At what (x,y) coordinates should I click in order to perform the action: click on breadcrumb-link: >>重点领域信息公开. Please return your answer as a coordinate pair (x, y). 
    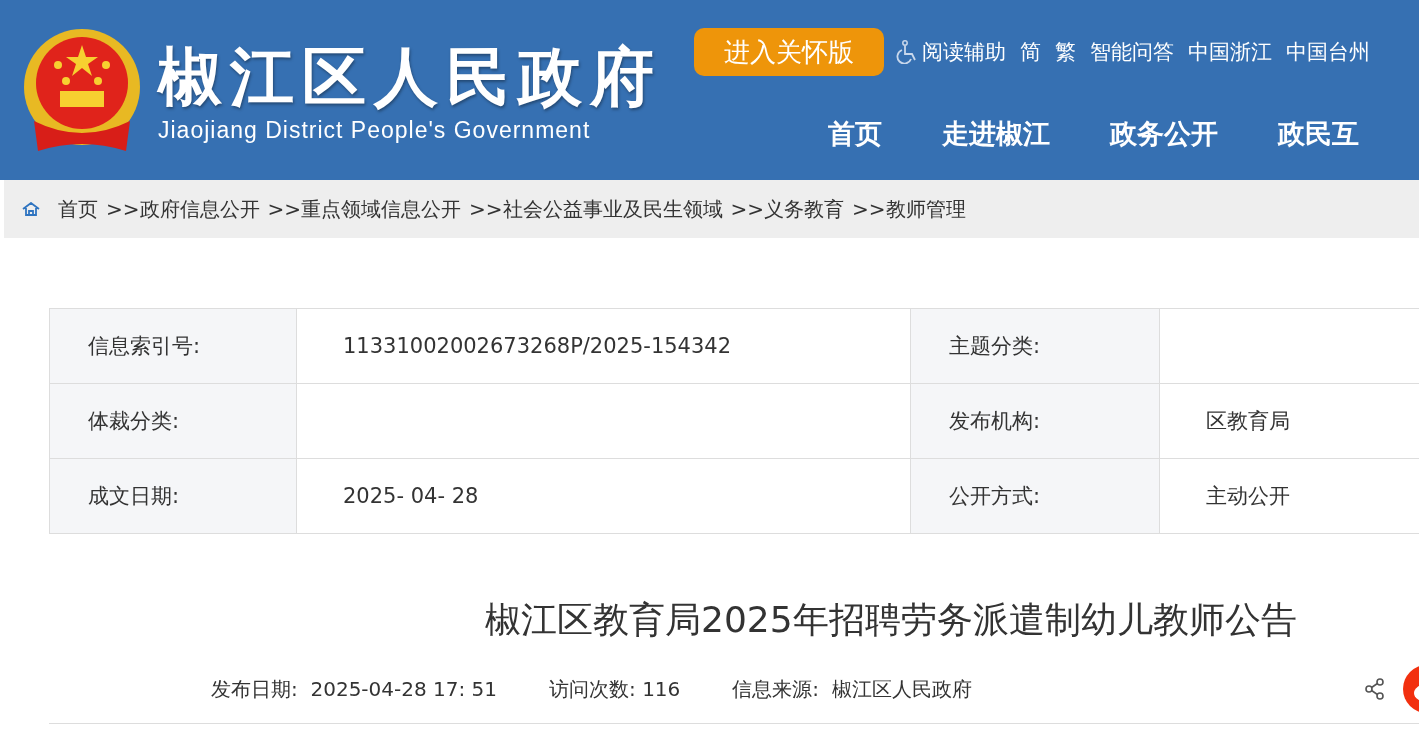
    Looking at the image, I should click on (364, 209).